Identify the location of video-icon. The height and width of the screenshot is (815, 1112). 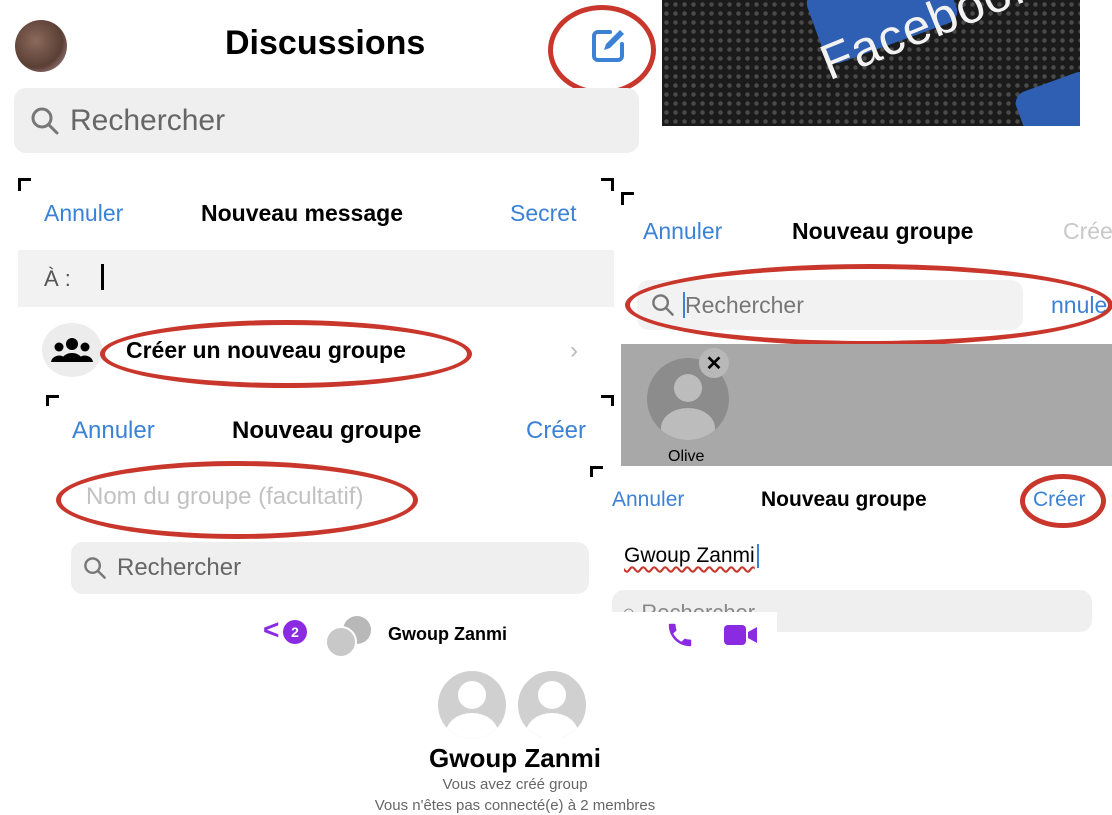
(741, 635).